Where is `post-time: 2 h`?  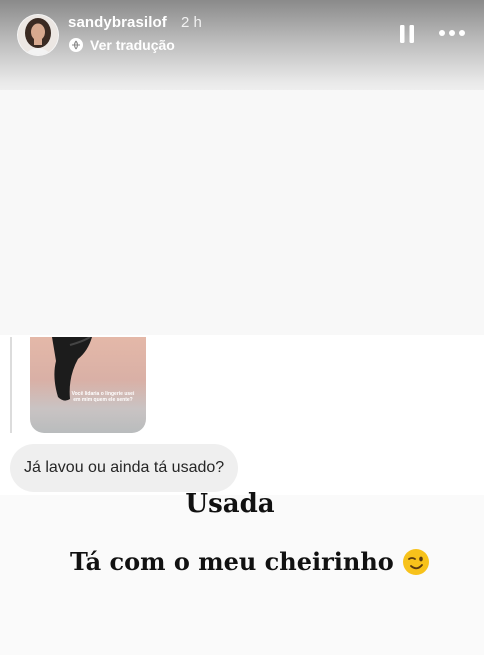
post-time: 2 h is located at coordinates (191, 22).